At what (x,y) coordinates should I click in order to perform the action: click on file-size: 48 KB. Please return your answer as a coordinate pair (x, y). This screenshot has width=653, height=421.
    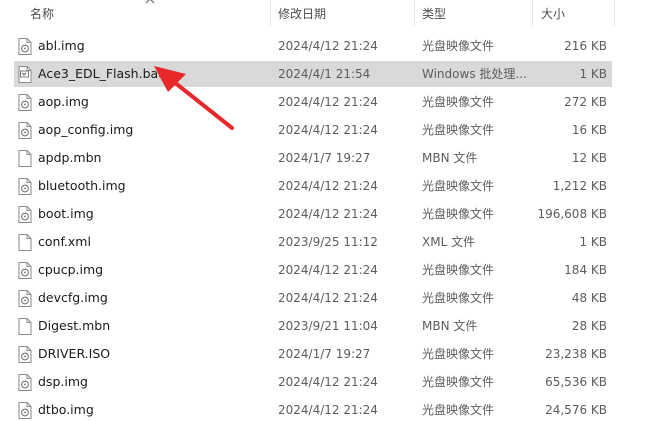
    Looking at the image, I should click on (589, 298).